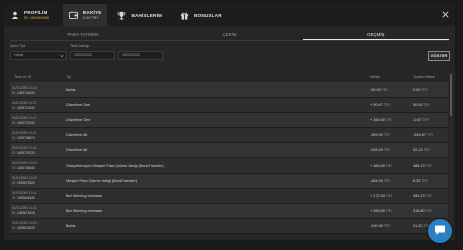 The width and height of the screenshot is (463, 250). I want to click on wallet-tabs: PARA YATIRMA ÇEKİM GEÇMİŞ, so click(229, 35).